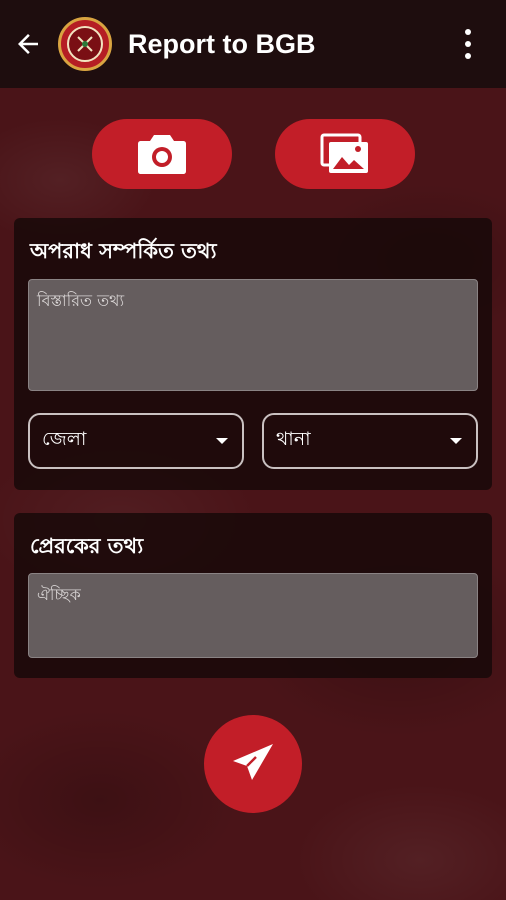 The image size is (506, 900). What do you see at coordinates (87, 546) in the screenshot?
I see `sender-info-title: প্রেরকের তথ্য` at bounding box center [87, 546].